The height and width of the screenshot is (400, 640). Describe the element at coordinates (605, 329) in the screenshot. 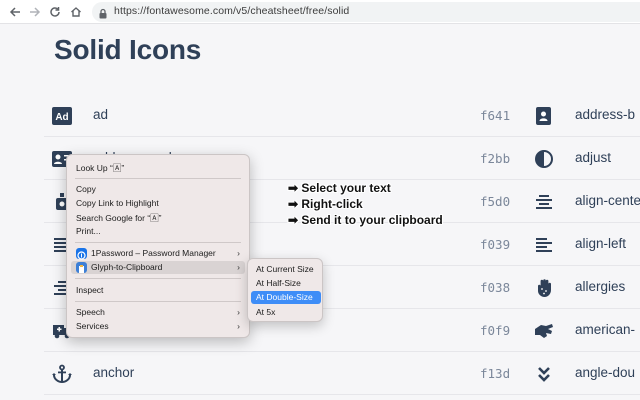

I see `icon-name: american-` at that location.